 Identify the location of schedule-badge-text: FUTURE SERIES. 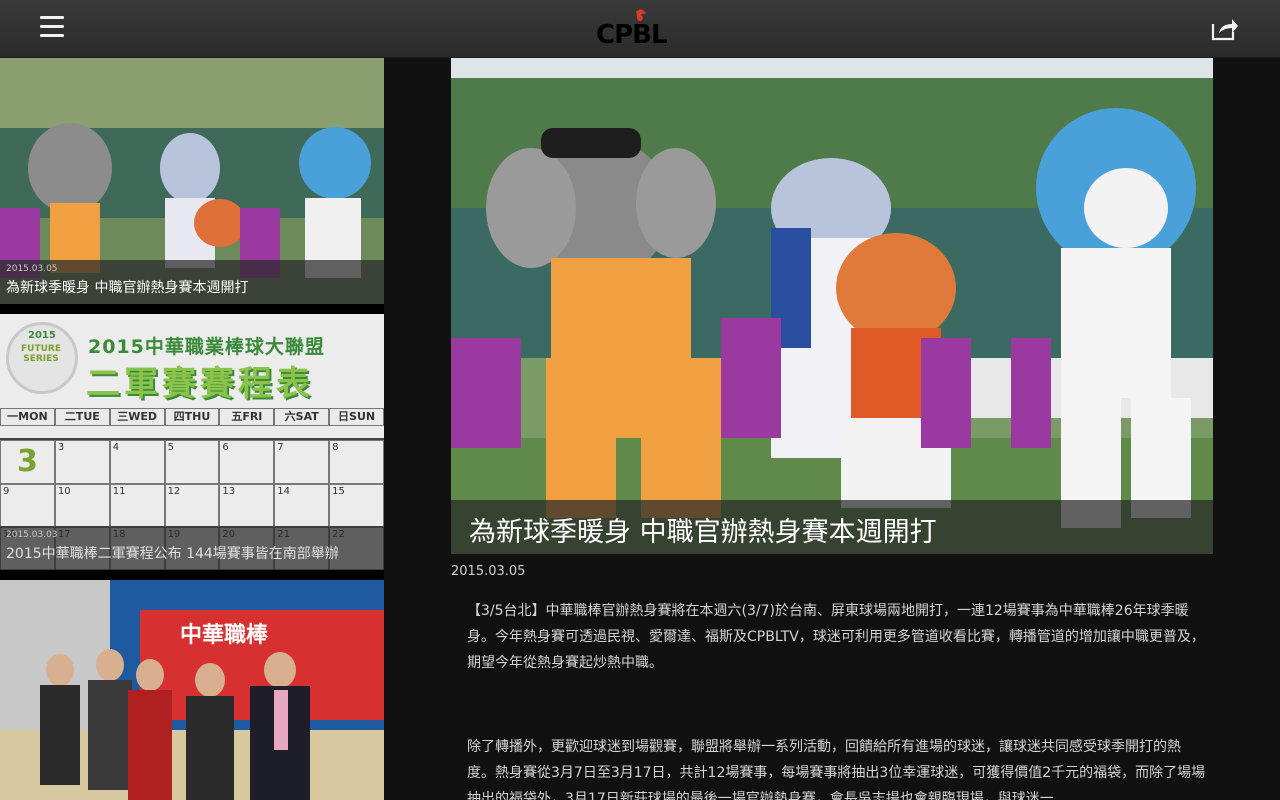
(41, 354).